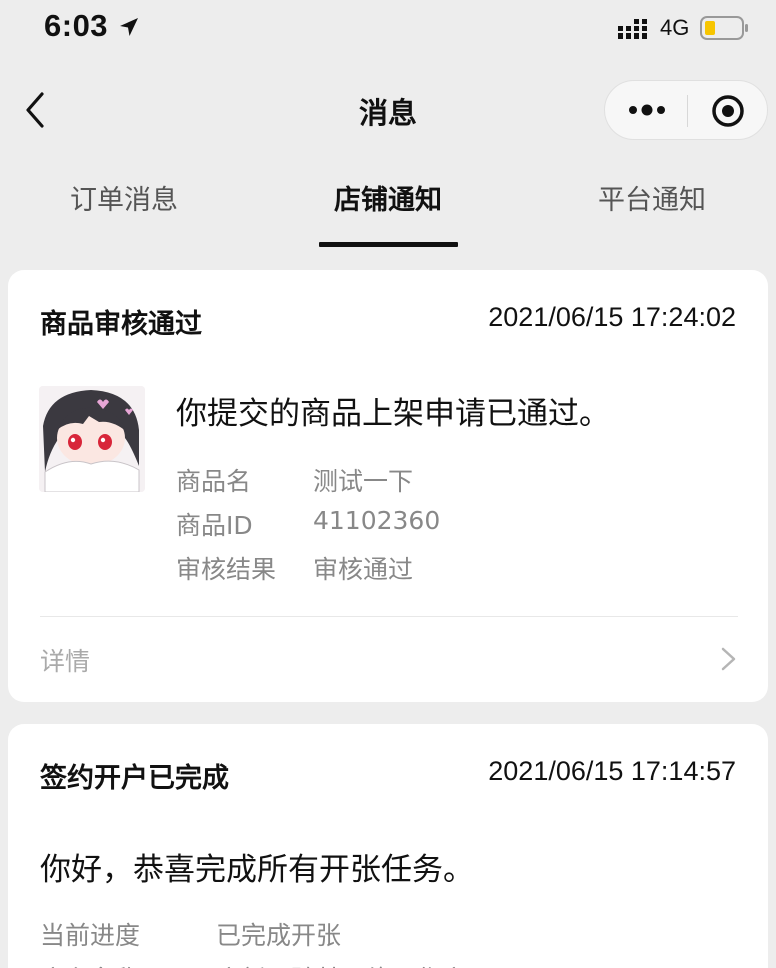  What do you see at coordinates (129, 27) in the screenshot?
I see `location-arrow-icon` at bounding box center [129, 27].